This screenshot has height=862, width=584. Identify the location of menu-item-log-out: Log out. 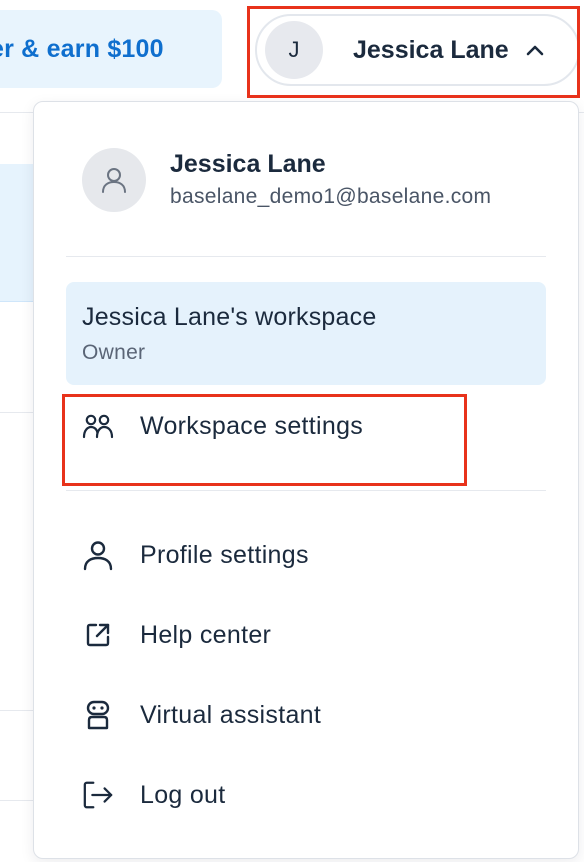
(154, 795).